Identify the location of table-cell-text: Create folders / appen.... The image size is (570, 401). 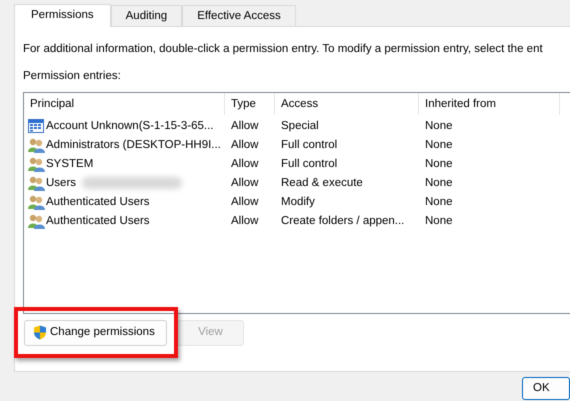
(343, 221).